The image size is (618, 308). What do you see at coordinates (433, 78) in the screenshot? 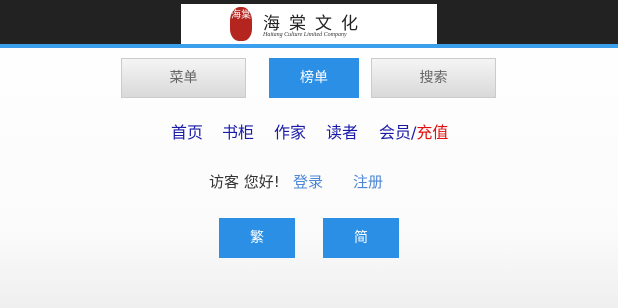
I see `search-button: 搜索` at bounding box center [433, 78].